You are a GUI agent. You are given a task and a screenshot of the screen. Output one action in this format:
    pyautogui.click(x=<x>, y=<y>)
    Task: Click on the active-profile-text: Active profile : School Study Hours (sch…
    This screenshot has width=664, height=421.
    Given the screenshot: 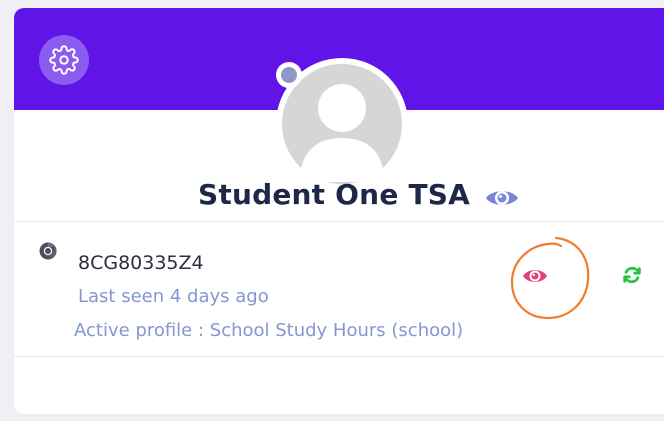 What is the action you would take?
    pyautogui.click(x=269, y=330)
    